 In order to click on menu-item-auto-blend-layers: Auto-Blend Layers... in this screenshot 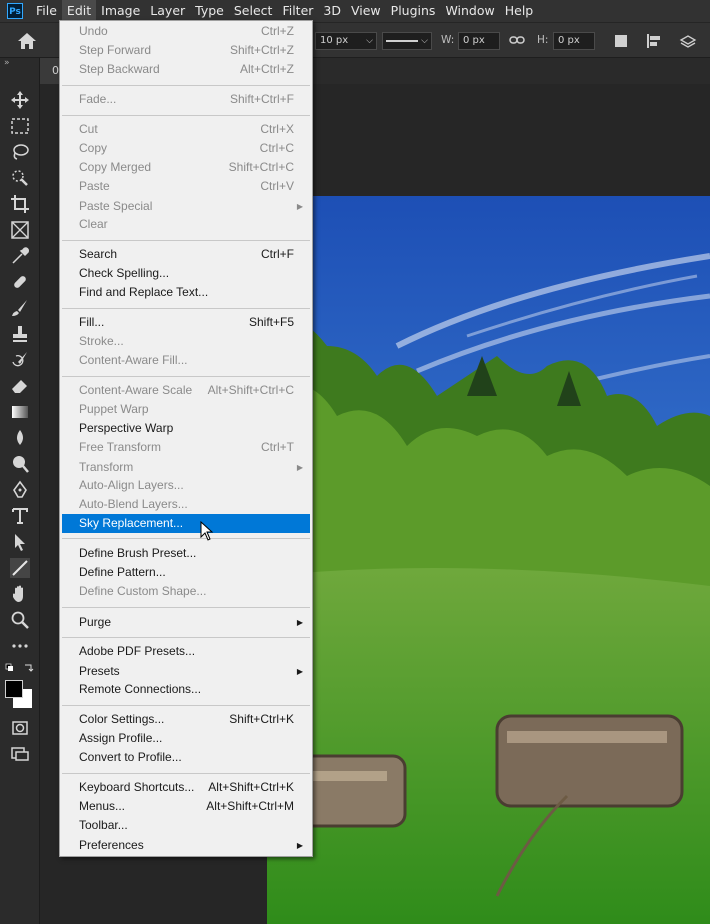, I will do `click(186, 504)`.